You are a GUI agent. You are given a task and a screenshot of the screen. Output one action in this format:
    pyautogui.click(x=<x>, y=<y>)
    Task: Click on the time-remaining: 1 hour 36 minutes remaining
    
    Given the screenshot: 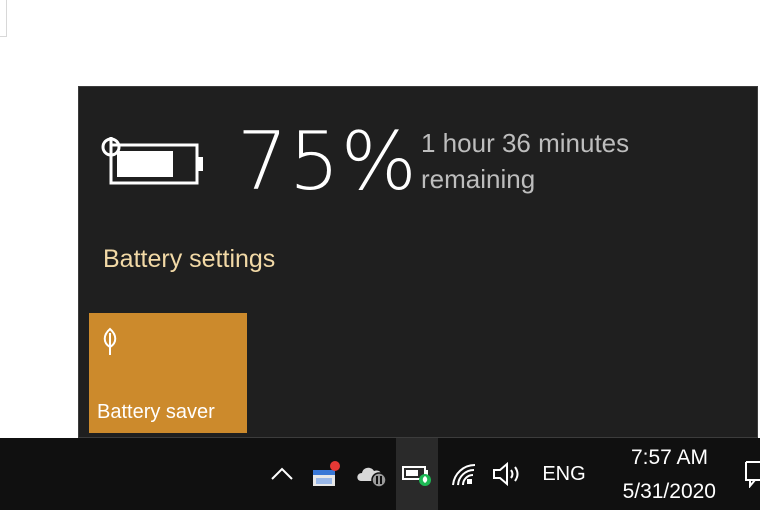 What is the action you would take?
    pyautogui.click(x=571, y=161)
    